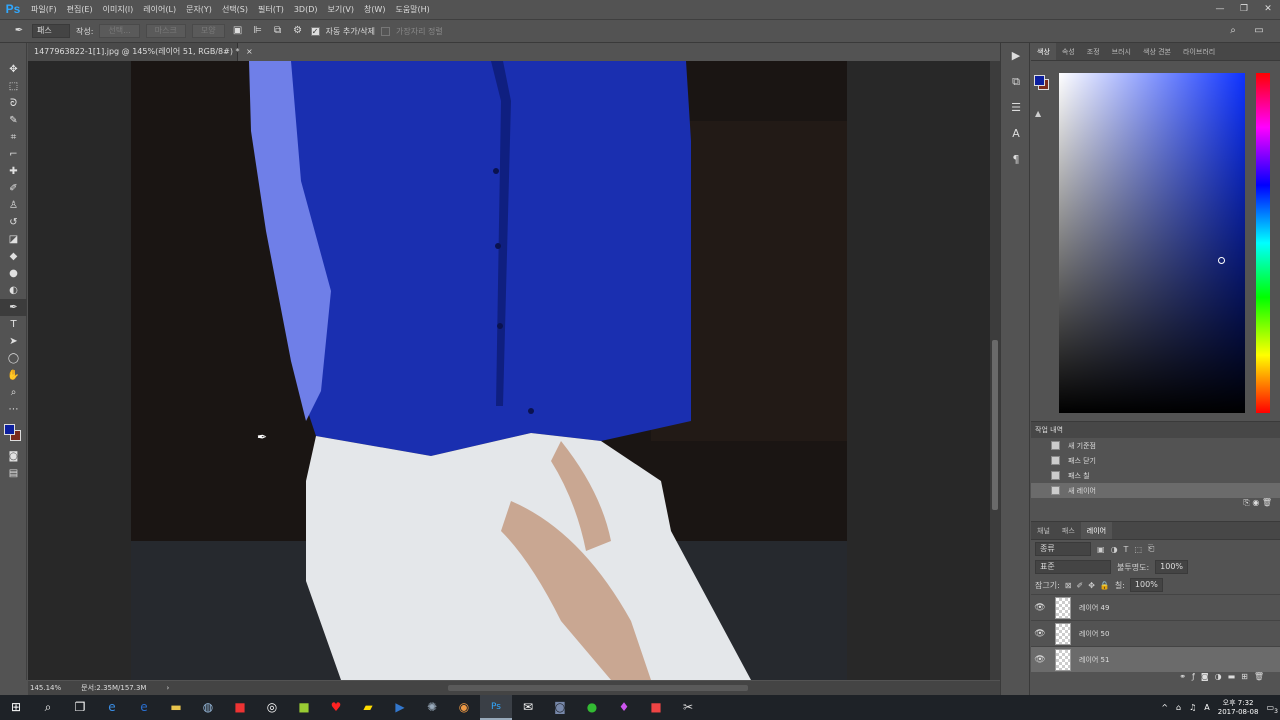 The image size is (1280, 720). I want to click on menu-layer: 레이어(L), so click(159, 9).